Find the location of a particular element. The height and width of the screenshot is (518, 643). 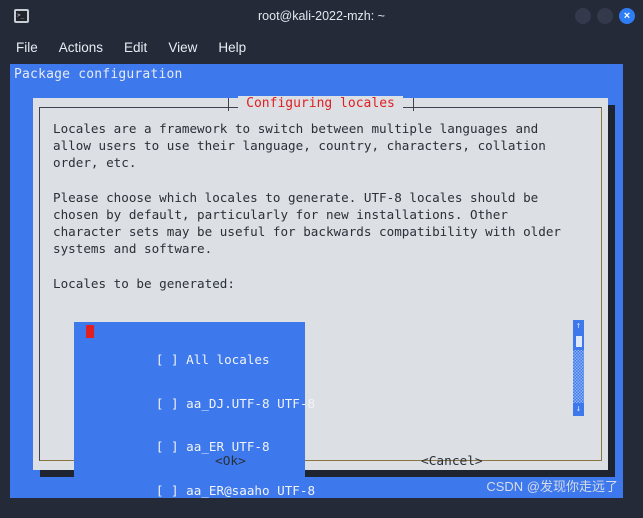

maximize-button is located at coordinates (605, 16).